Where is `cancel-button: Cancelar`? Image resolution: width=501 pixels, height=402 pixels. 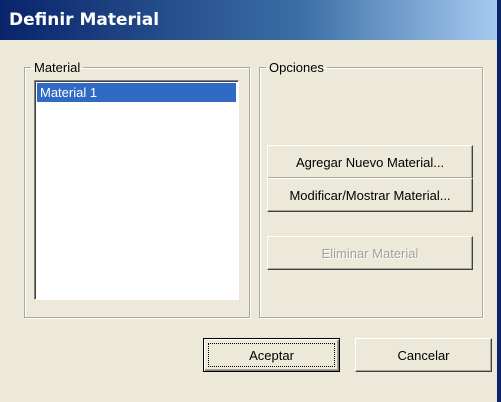
cancel-button: Cancelar is located at coordinates (423, 355).